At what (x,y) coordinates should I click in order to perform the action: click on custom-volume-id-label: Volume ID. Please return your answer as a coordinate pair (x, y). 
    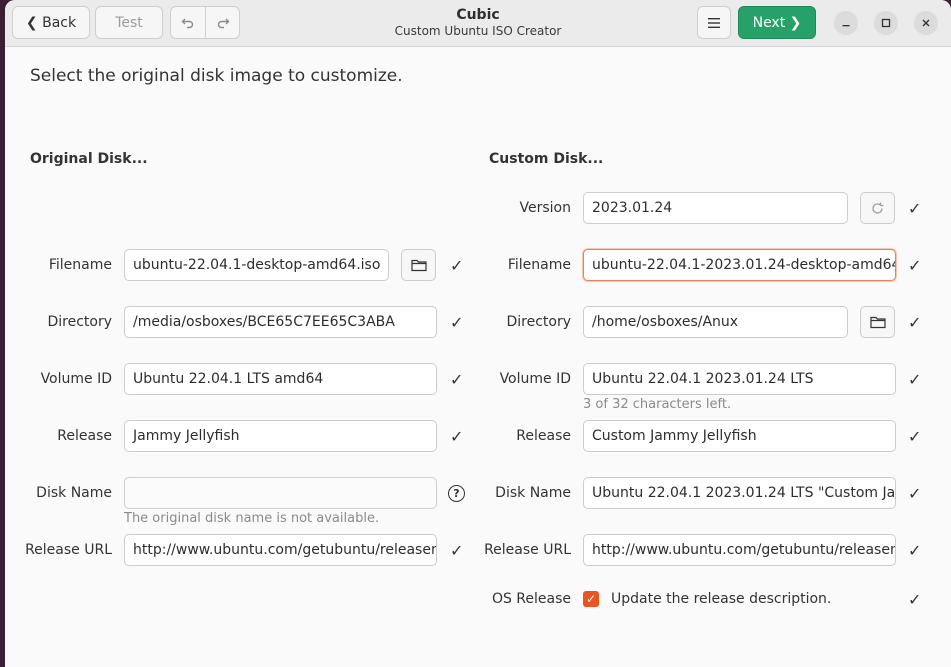
    Looking at the image, I should click on (535, 379).